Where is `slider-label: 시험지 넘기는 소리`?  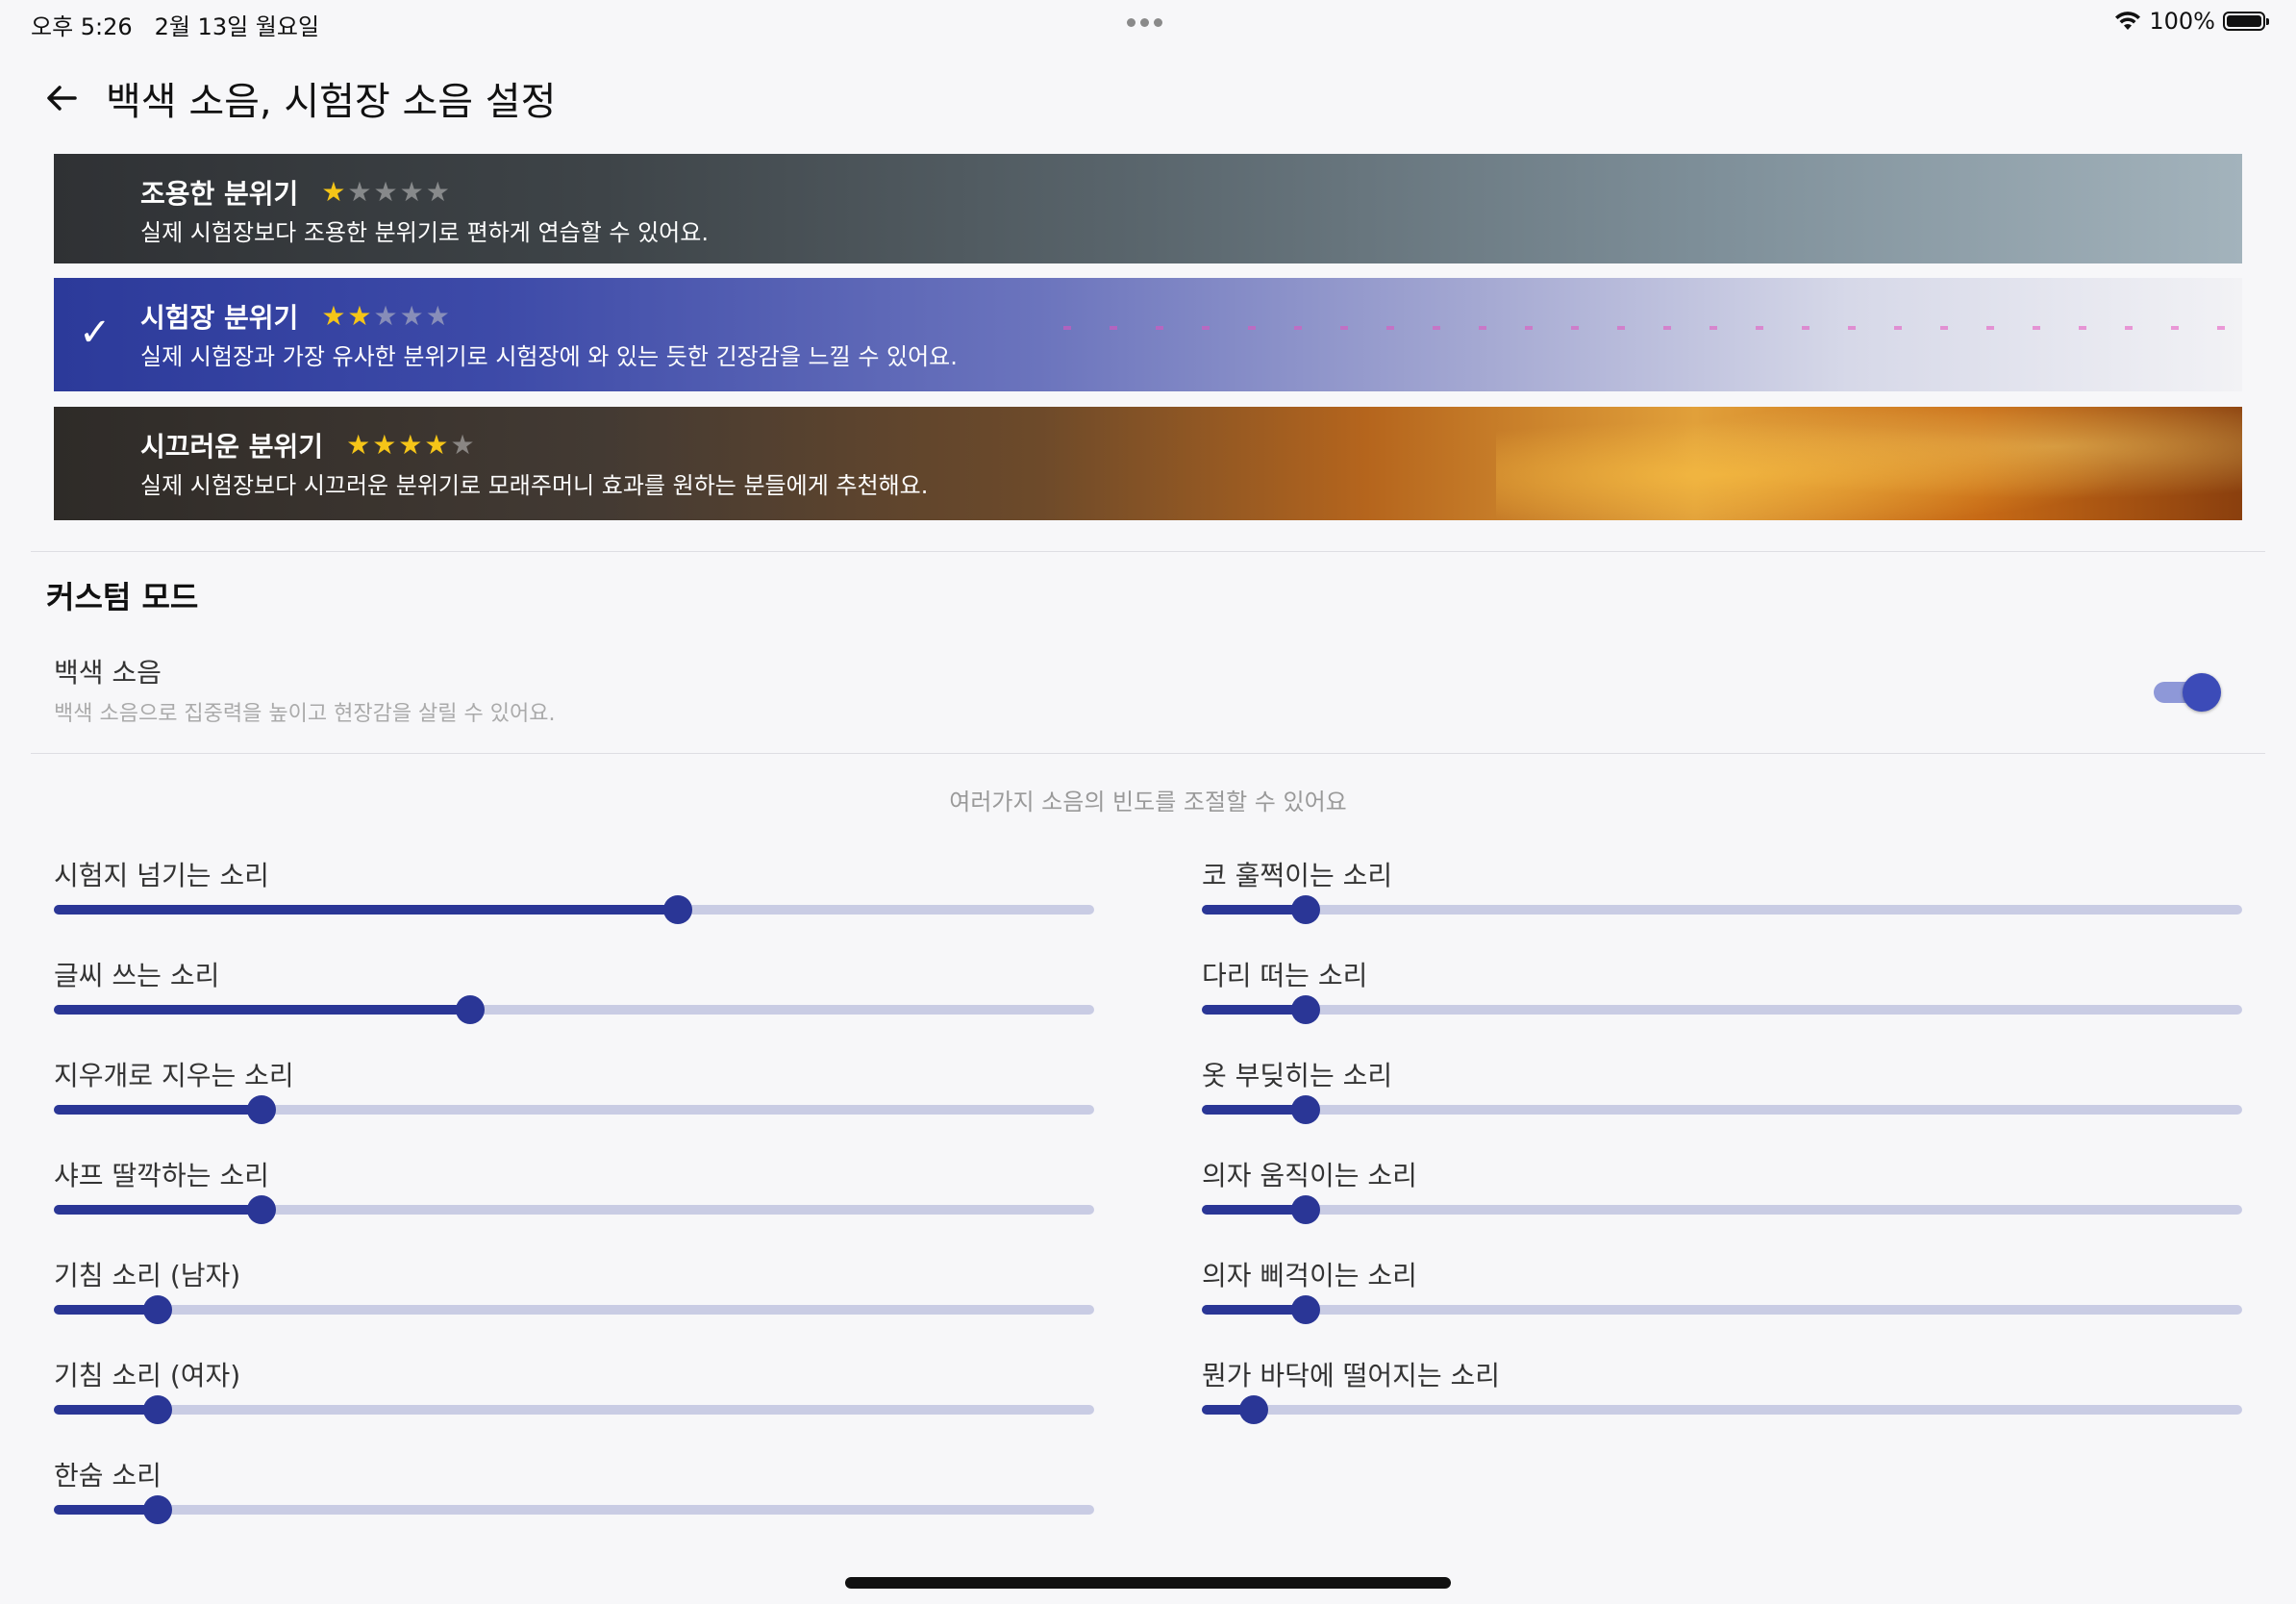 slider-label: 시험지 넘기는 소리 is located at coordinates (161, 875).